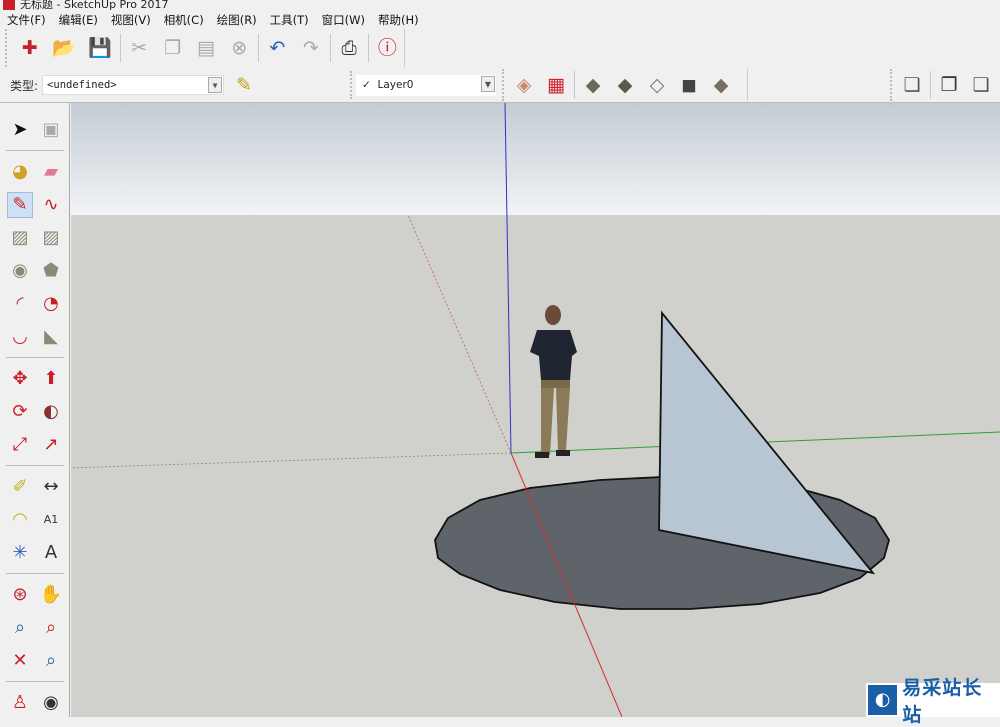  I want to click on text-icon: A1, so click(51, 520).